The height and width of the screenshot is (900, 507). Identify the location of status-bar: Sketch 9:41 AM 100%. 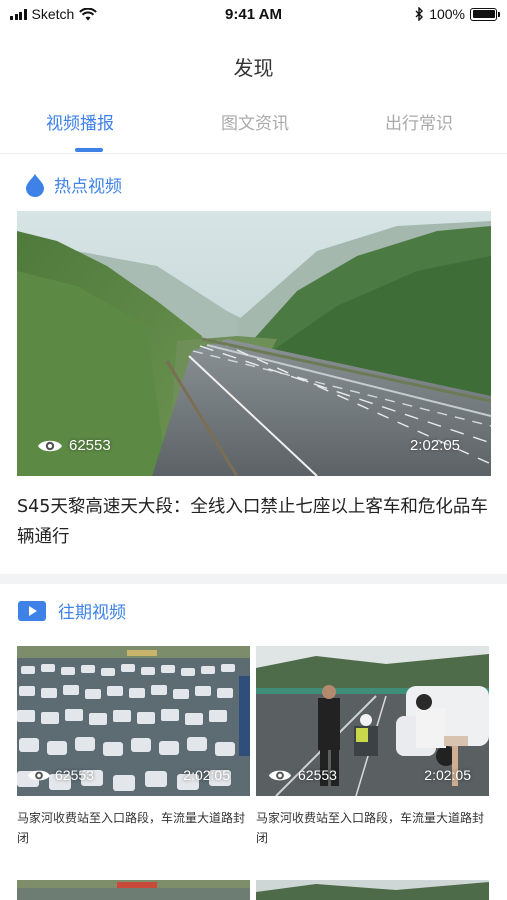
(253, 14).